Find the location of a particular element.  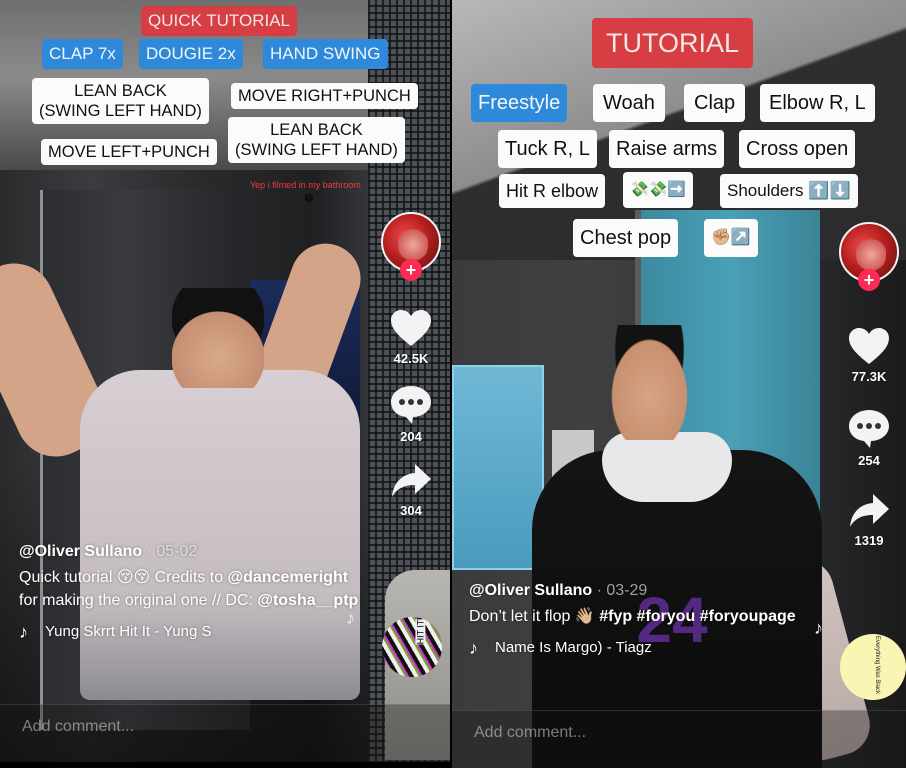

music-info: ♪ Yung Skrrt Hit It - Yung S is located at coordinates (189, 632).